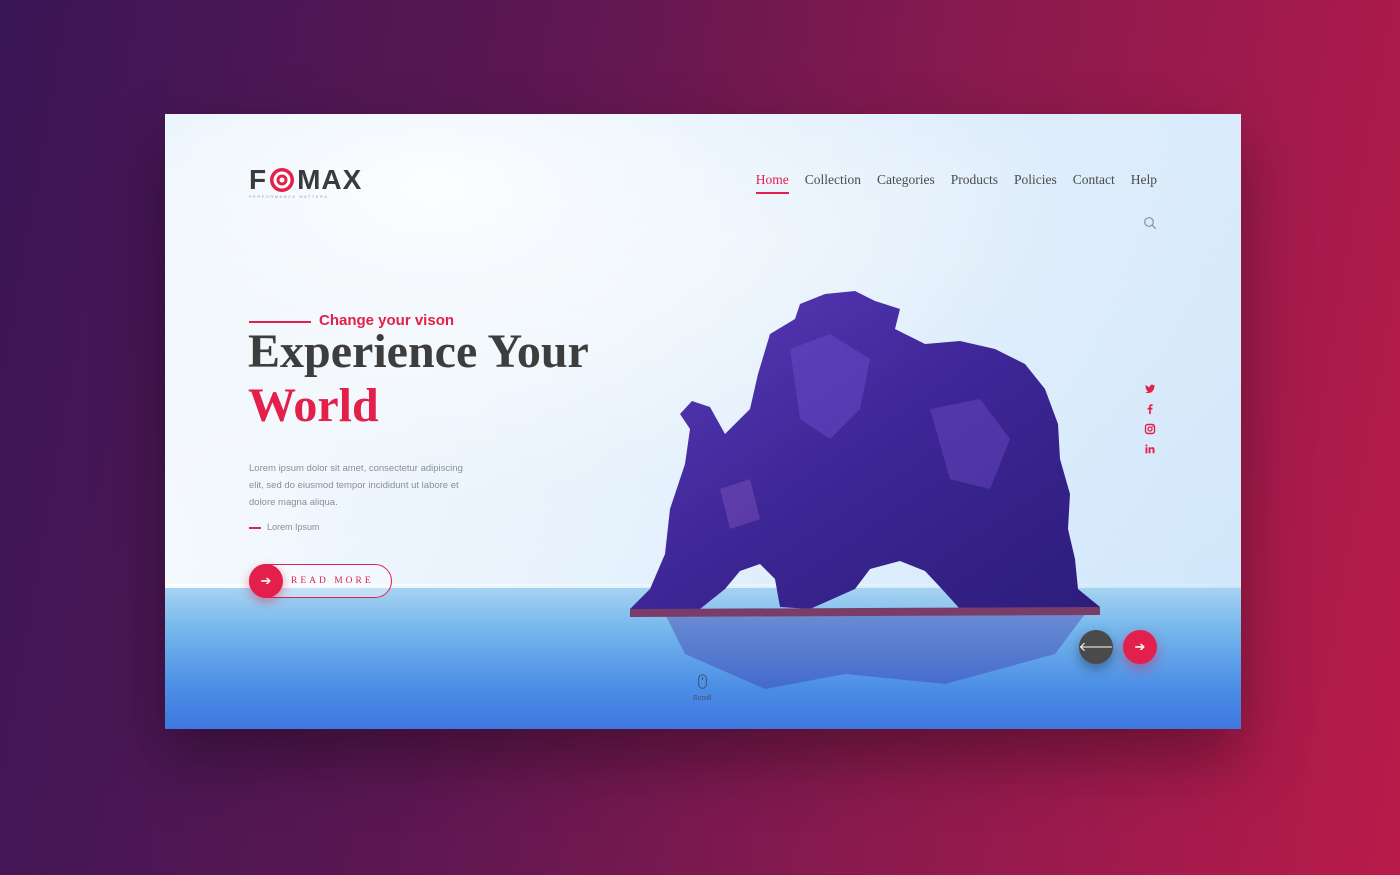 This screenshot has width=1400, height=875. What do you see at coordinates (865, 454) in the screenshot?
I see `sea-stack-rock-image` at bounding box center [865, 454].